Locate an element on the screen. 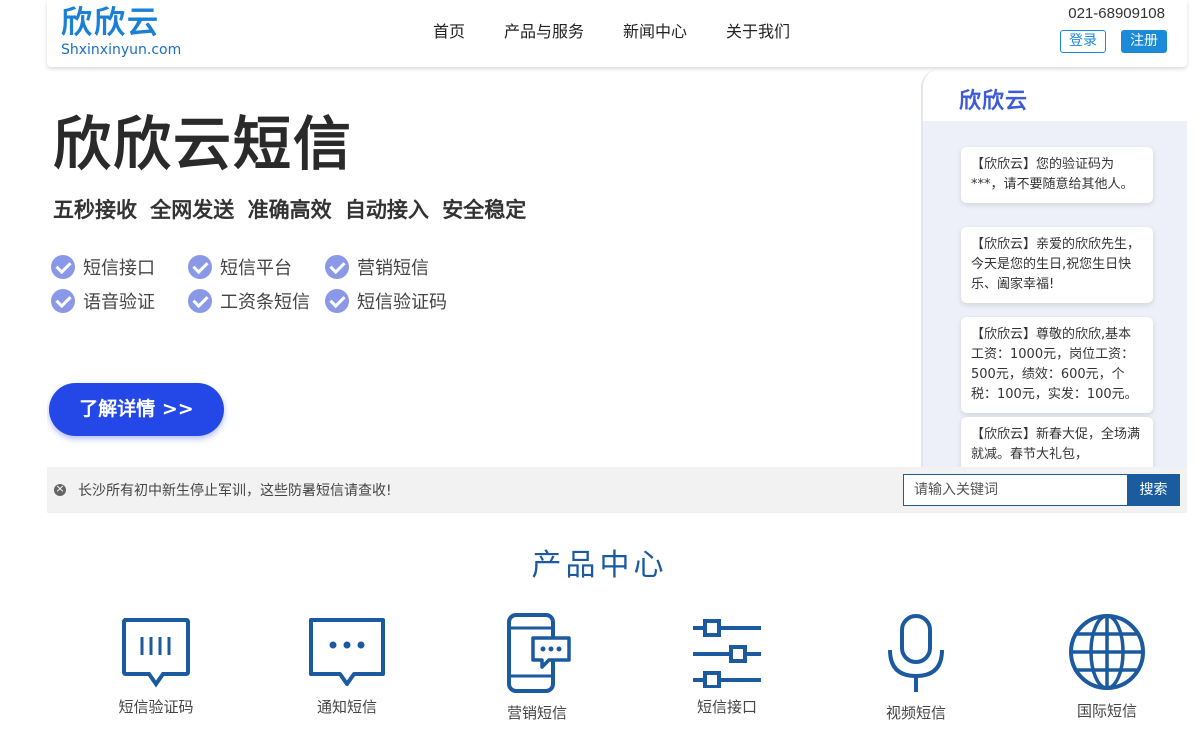 Image resolution: width=1199 pixels, height=751 pixels. feature-item: 短信验证码 is located at coordinates (386, 301).